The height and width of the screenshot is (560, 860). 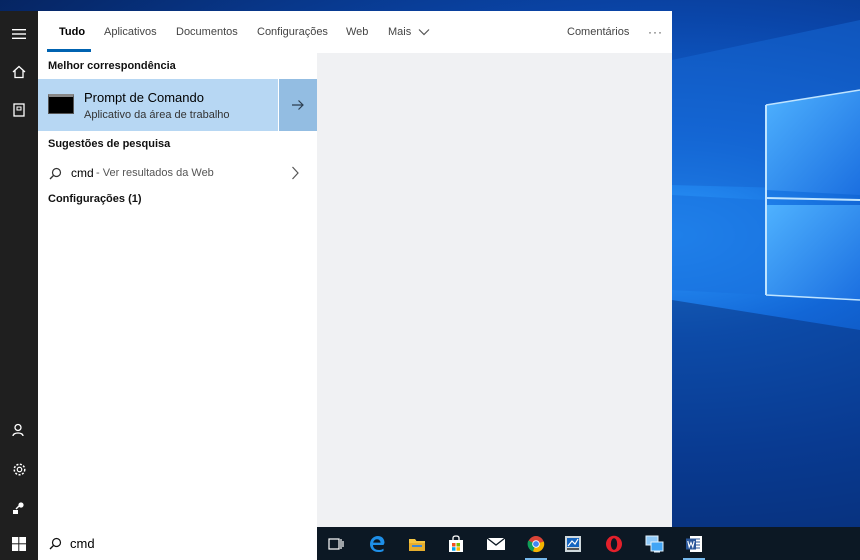 I want to click on chevron-right-icon, so click(x=295, y=173).